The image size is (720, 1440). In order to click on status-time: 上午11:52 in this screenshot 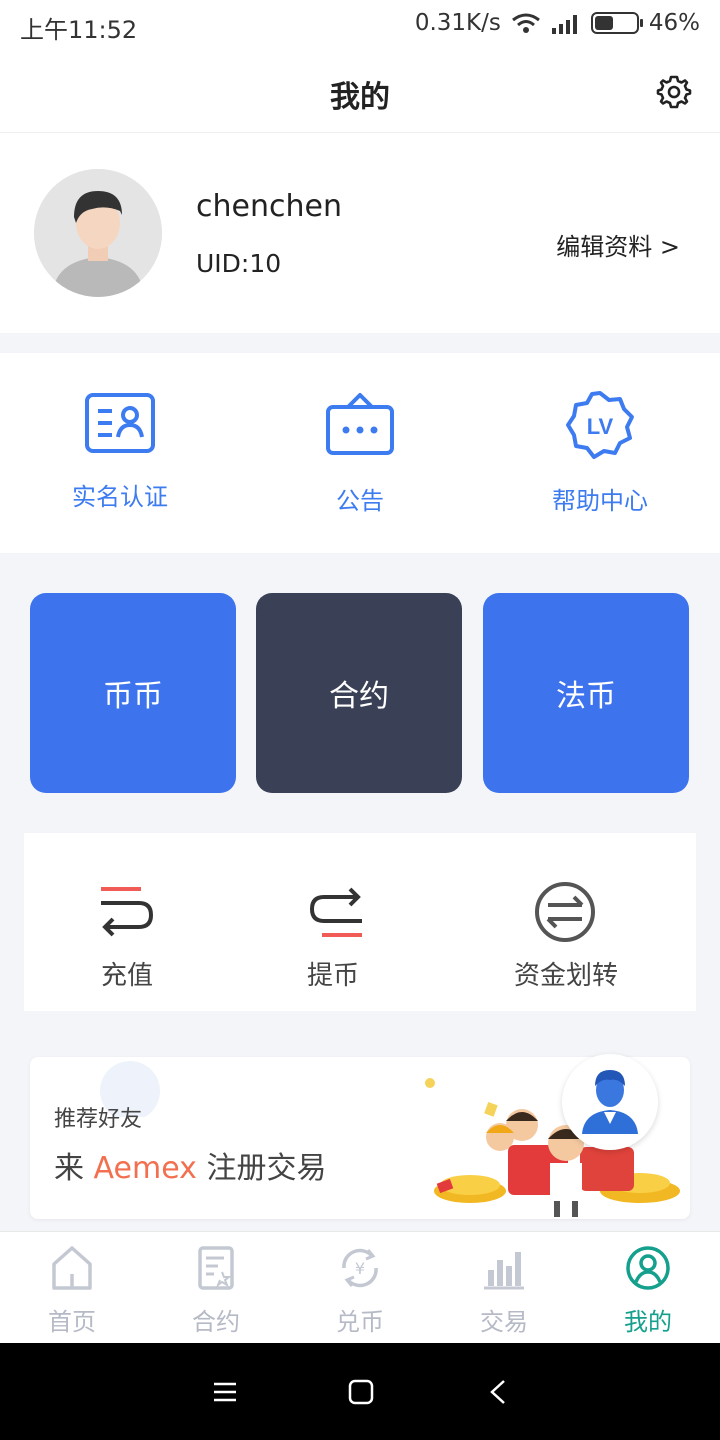, I will do `click(79, 30)`.